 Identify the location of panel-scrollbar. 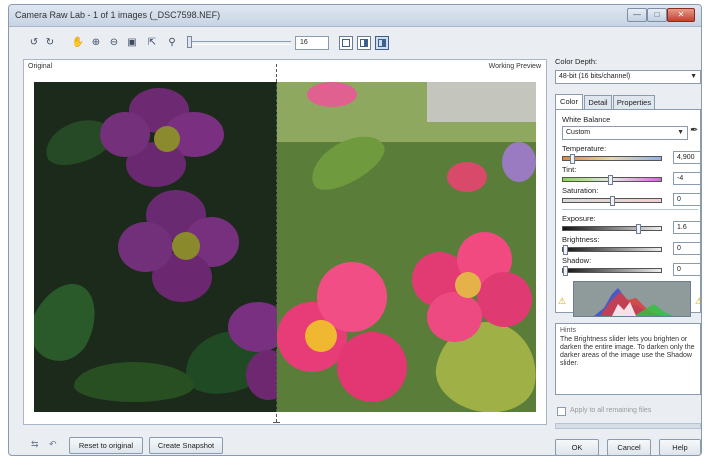
(628, 426).